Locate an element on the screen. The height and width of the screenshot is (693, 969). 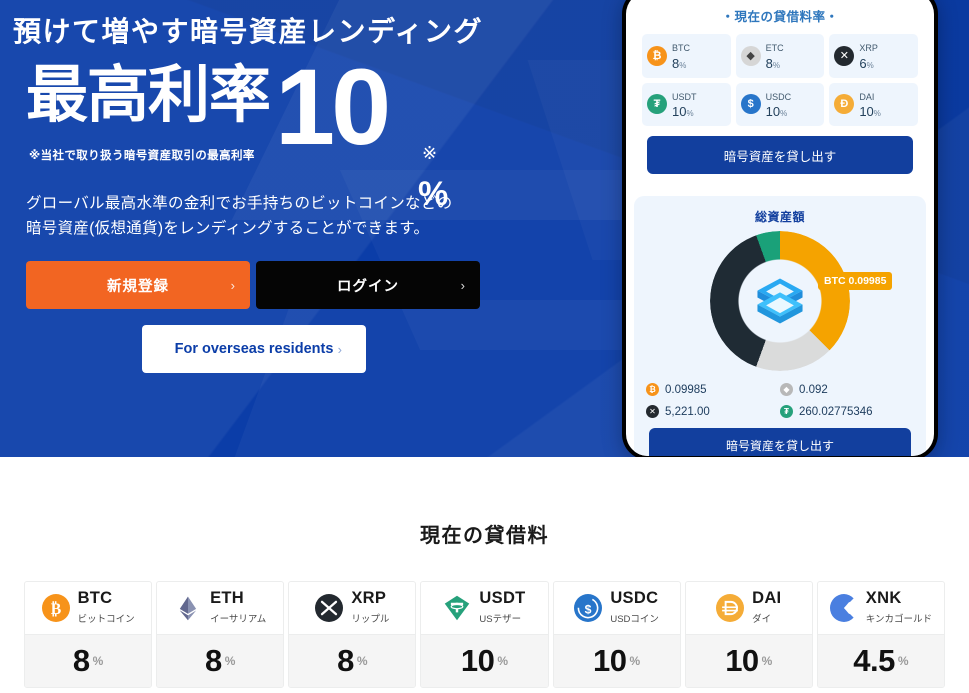
phone-asset-legend: ₿ 0.09985 ◆ 0.092 ✕ 5,221.00 ₮ 260.02775346 is located at coordinates (780, 401).